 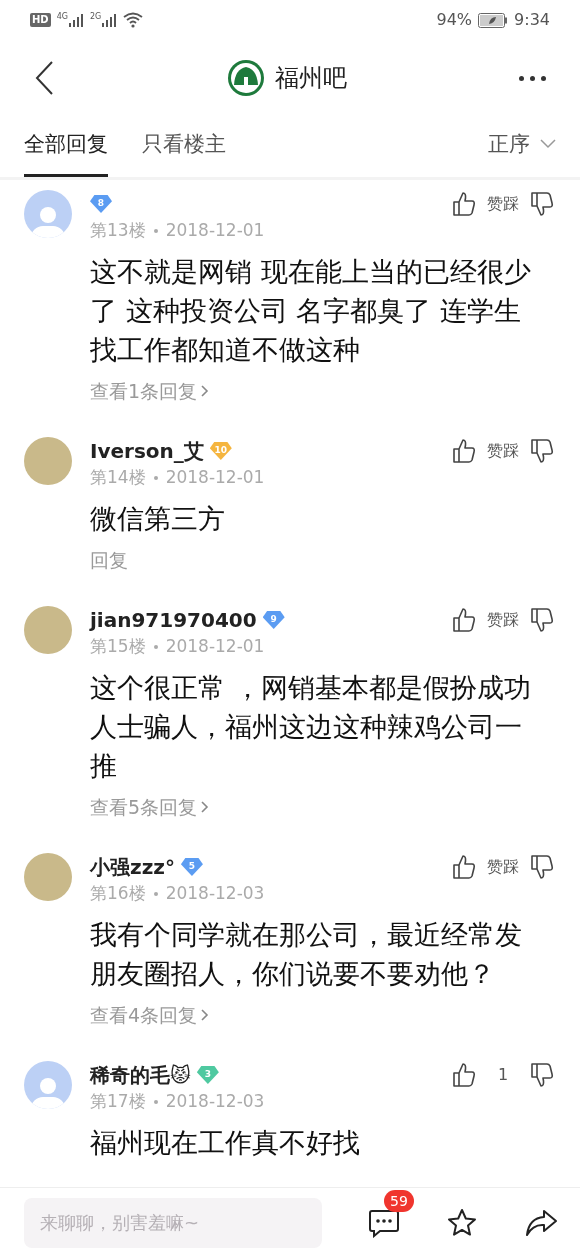 What do you see at coordinates (522, 152) in the screenshot?
I see `sort-dropdown: 正序` at bounding box center [522, 152].